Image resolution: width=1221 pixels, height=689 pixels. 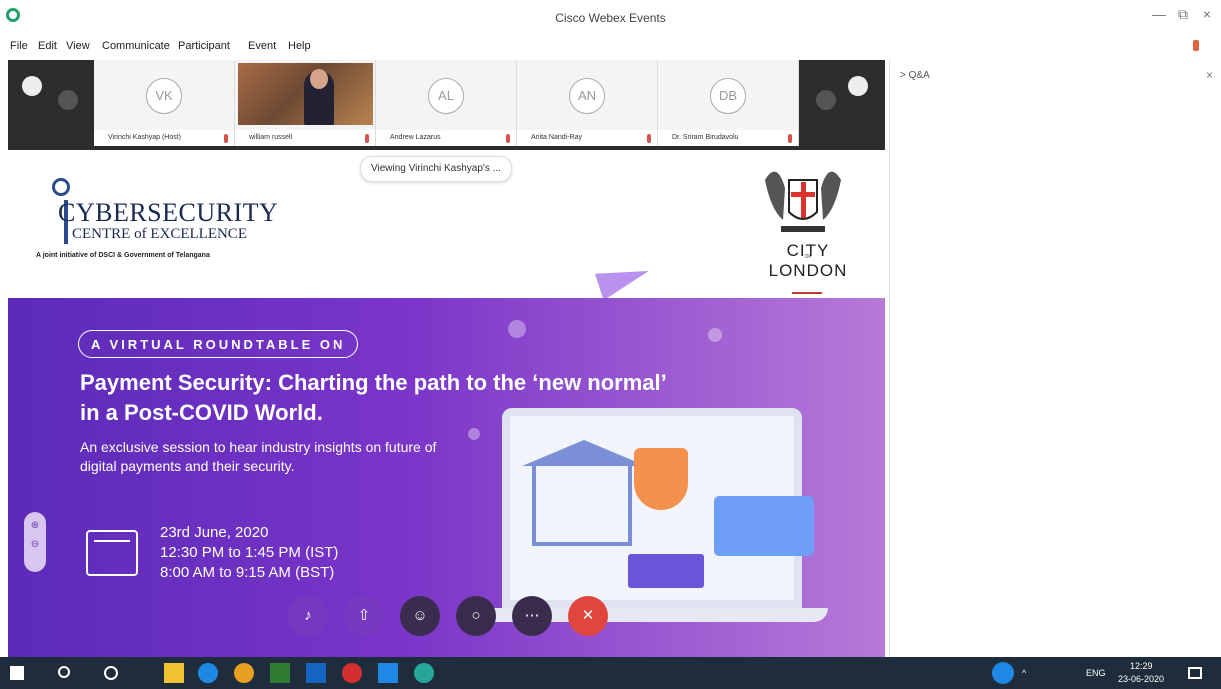 What do you see at coordinates (61, 187) in the screenshot?
I see `coe-logo-icon` at bounding box center [61, 187].